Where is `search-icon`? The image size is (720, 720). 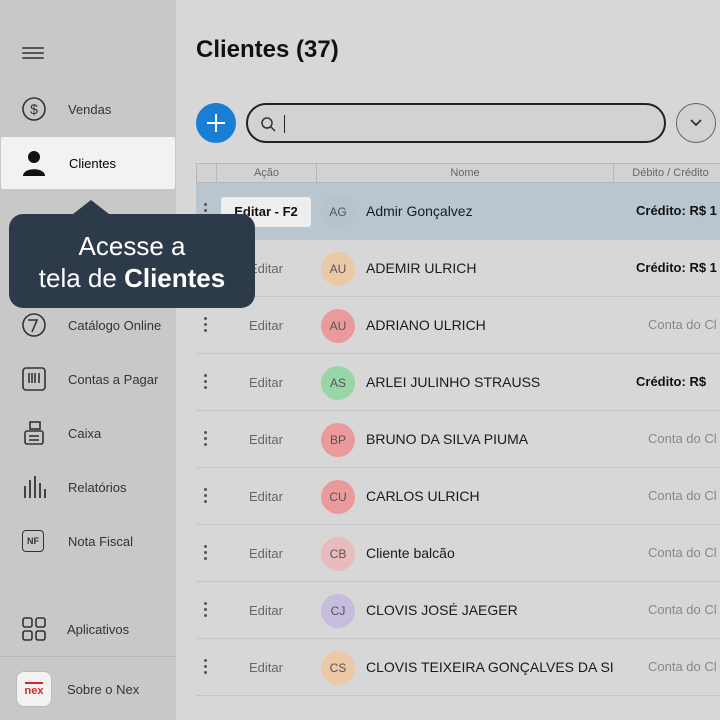 search-icon is located at coordinates (268, 124).